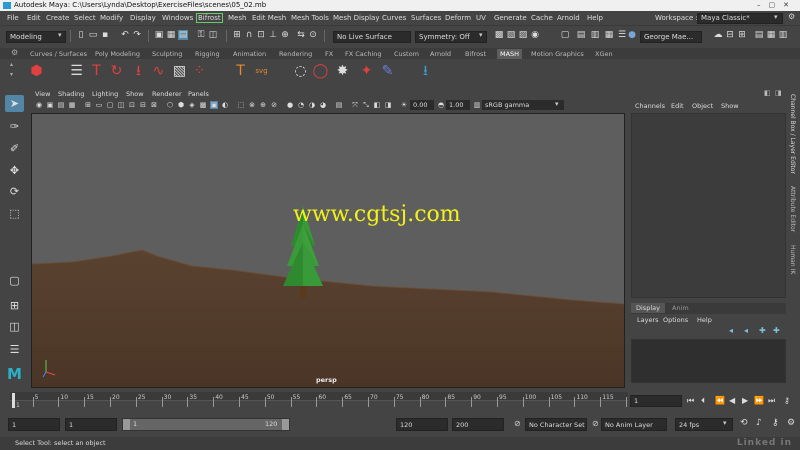 The image size is (800, 450). I want to click on color-management-icon: ▥, so click(477, 105).